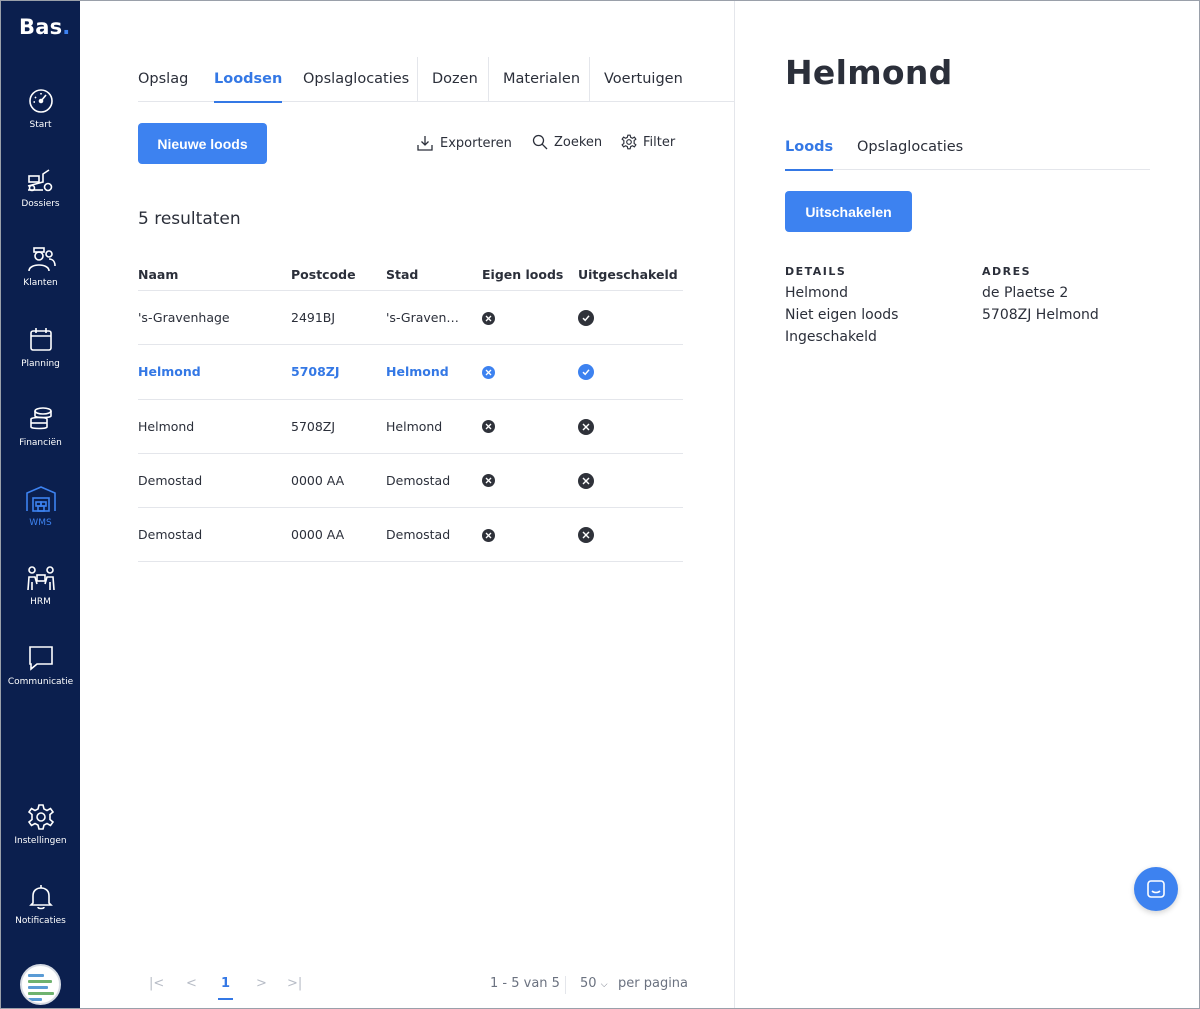 The width and height of the screenshot is (1200, 1009). I want to click on search-icon, so click(540, 142).